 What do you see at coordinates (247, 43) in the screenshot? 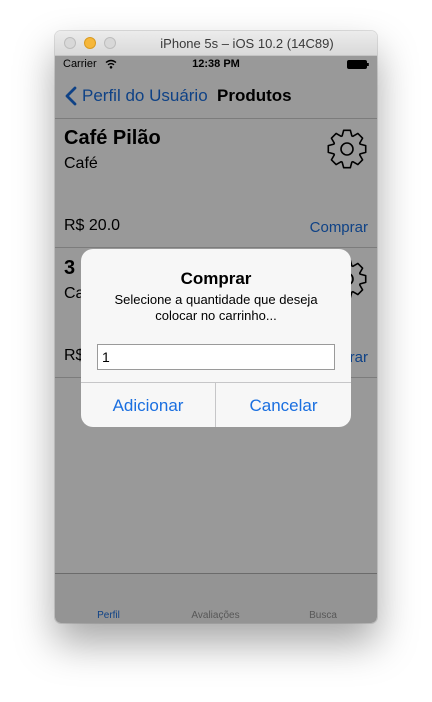
I see `window-title: iPhone 5s – iOS 10.2 (14C89)` at bounding box center [247, 43].